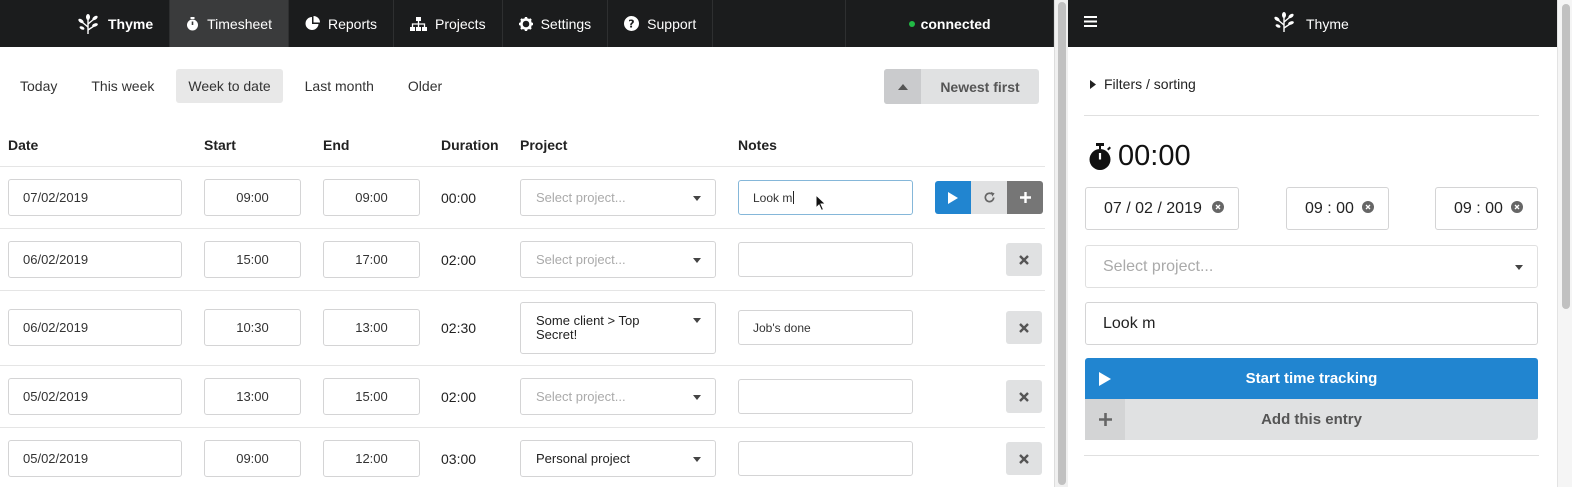 This screenshot has width=1572, height=487. I want to click on start-time-input: 13:00, so click(252, 396).